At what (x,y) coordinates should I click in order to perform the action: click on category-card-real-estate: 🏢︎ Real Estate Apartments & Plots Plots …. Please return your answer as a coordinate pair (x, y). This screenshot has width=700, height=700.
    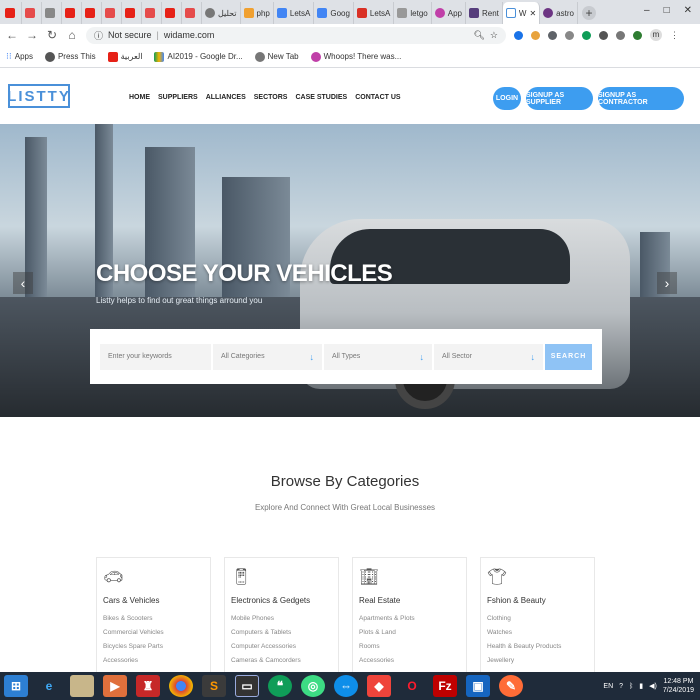
    Looking at the image, I should click on (409, 617).